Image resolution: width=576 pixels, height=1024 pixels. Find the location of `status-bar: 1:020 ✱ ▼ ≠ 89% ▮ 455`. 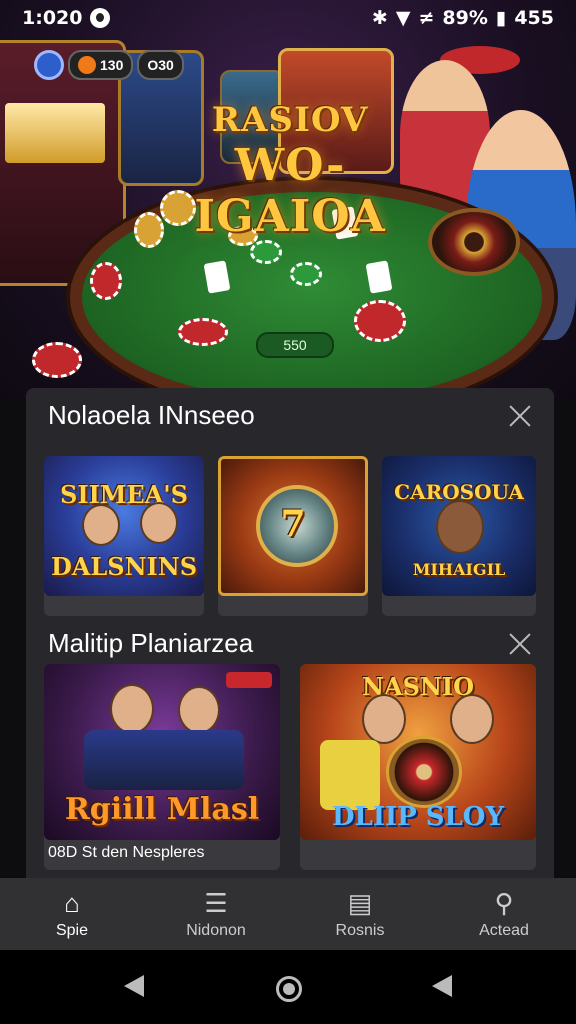

status-bar: 1:020 ✱ ▼ ≠ 89% ▮ 455 is located at coordinates (288, 18).